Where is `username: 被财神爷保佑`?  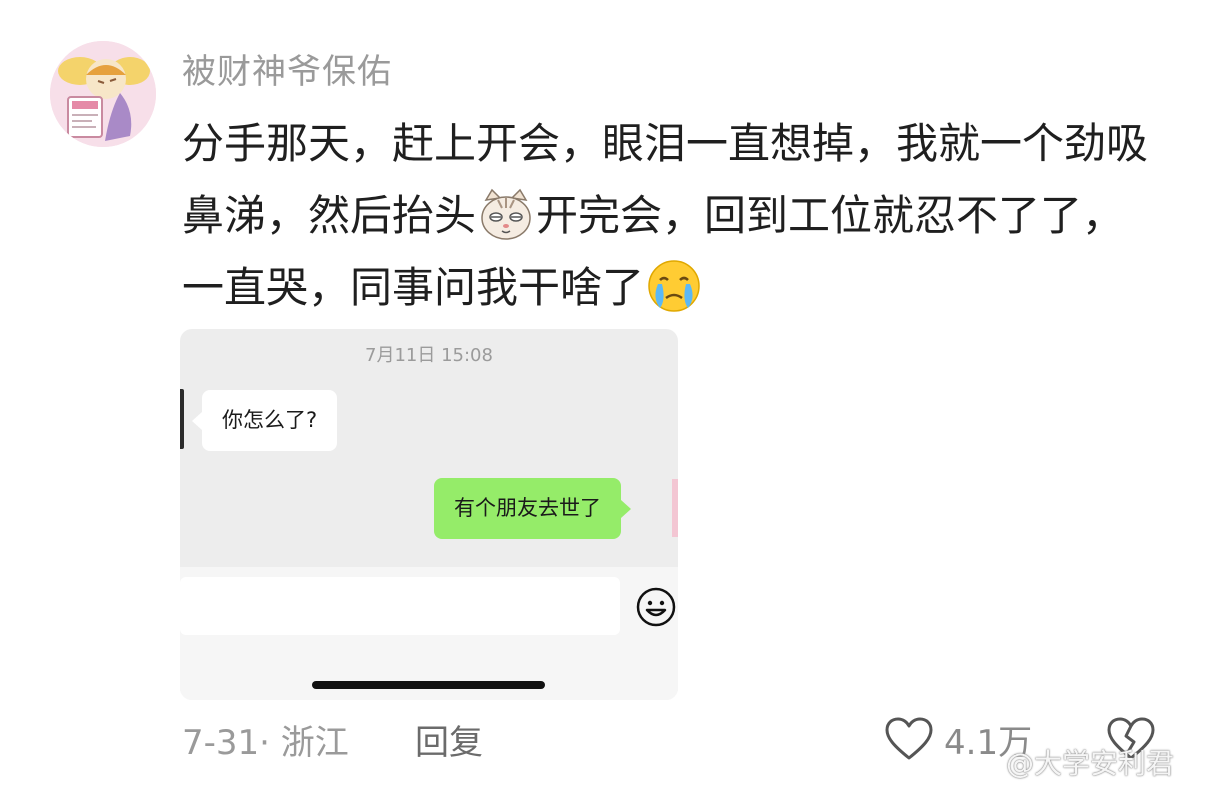
username: 被财神爷保佑 is located at coordinates (287, 68).